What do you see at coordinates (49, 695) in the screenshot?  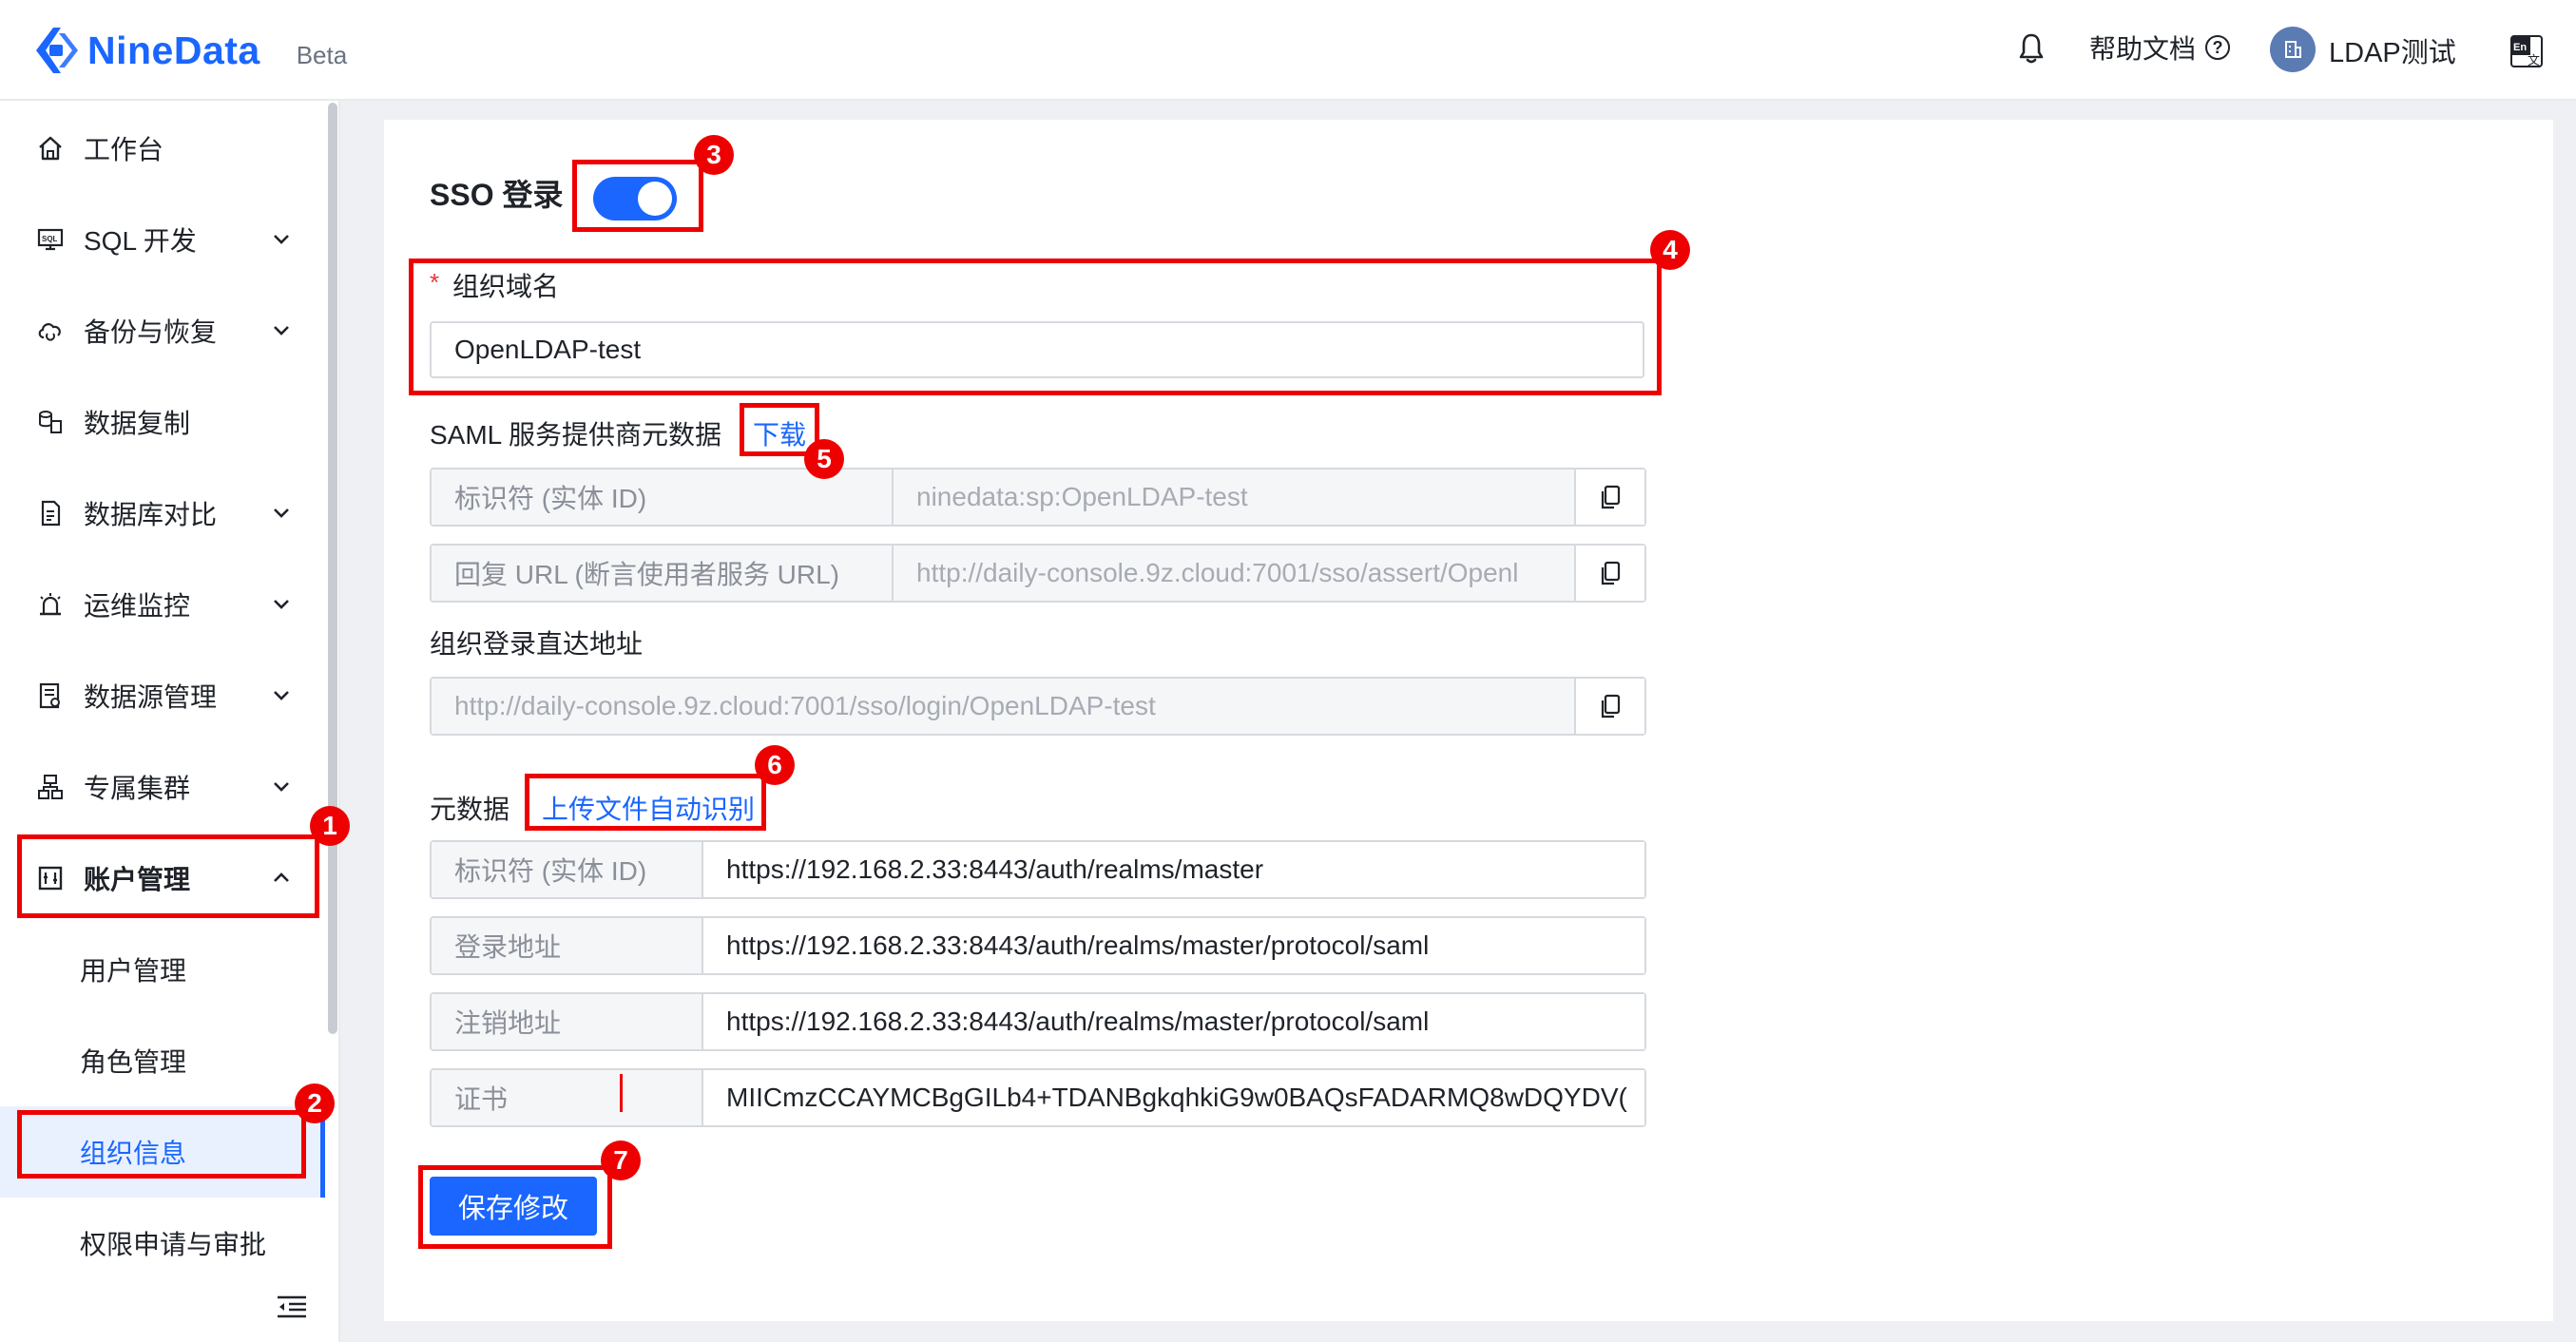 I see `datasource-icon` at bounding box center [49, 695].